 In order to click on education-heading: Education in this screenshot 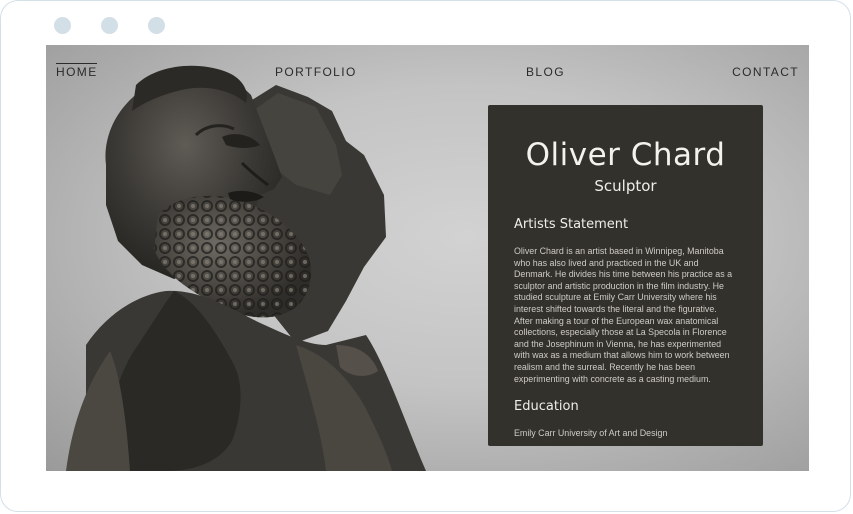, I will do `click(546, 407)`.